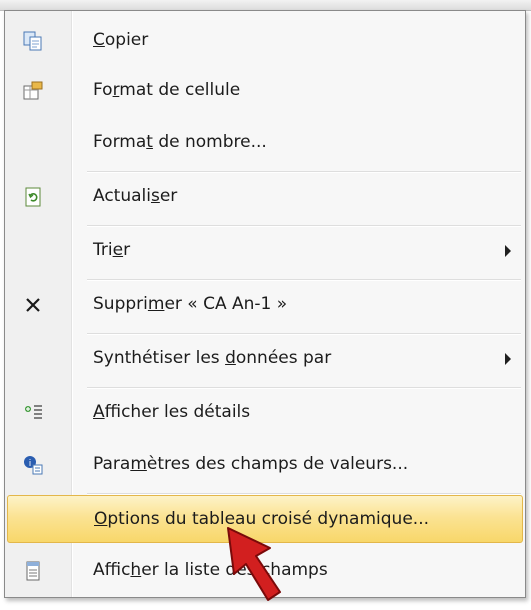 This screenshot has width=531, height=610. Describe the element at coordinates (265, 197) in the screenshot. I see `menu-item-actualiser: Actualiser` at that location.